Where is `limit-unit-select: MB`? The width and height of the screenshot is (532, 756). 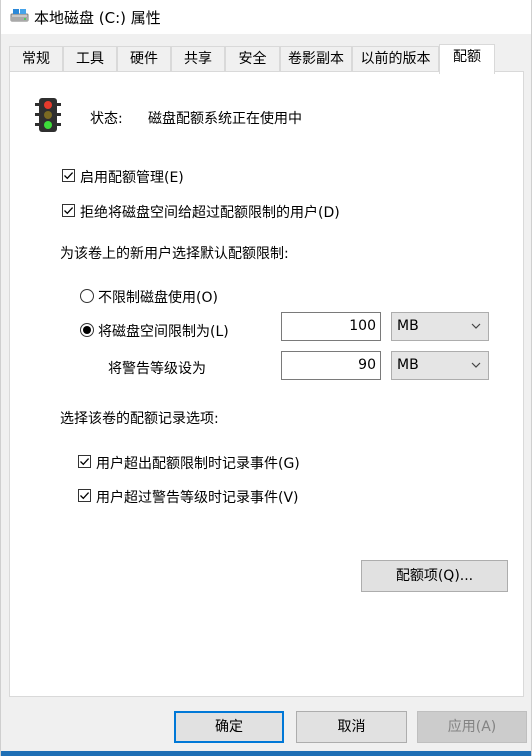
limit-unit-select: MB is located at coordinates (440, 326).